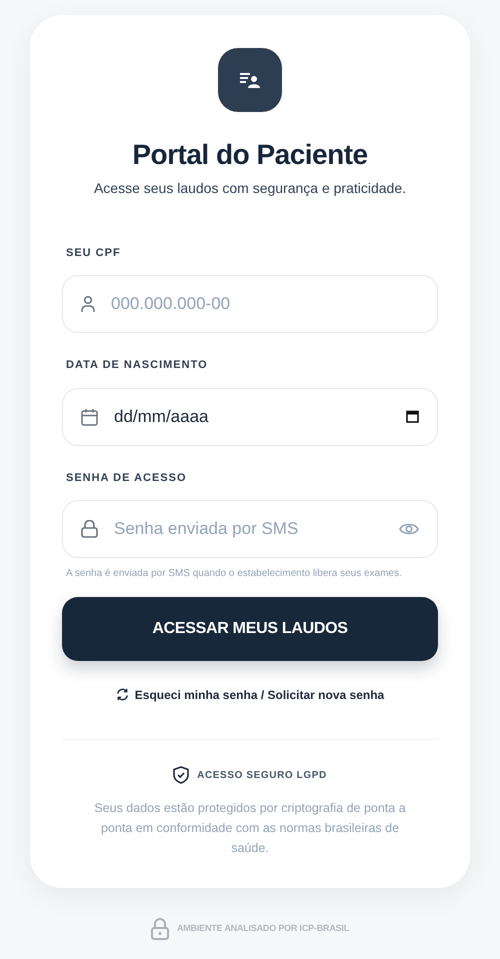  What do you see at coordinates (181, 775) in the screenshot?
I see `shield-icon` at bounding box center [181, 775].